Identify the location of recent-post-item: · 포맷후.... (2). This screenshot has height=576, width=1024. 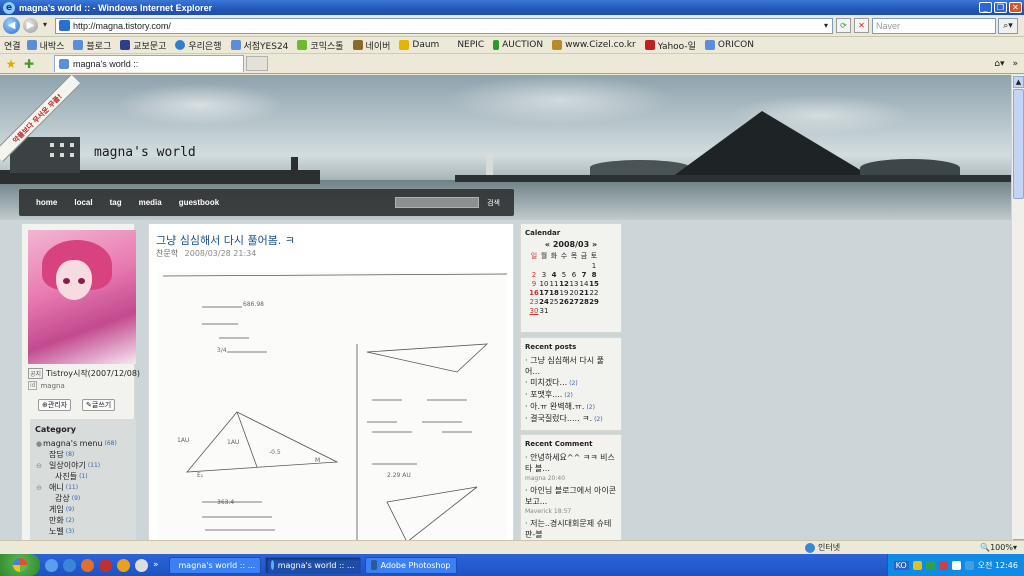
(571, 395).